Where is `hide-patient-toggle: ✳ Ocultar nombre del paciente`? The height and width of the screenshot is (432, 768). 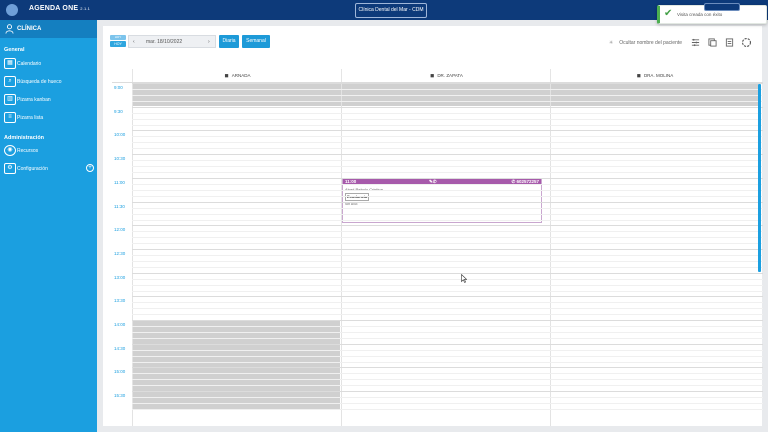 hide-patient-toggle: ✳ Ocultar nombre del paciente is located at coordinates (645, 43).